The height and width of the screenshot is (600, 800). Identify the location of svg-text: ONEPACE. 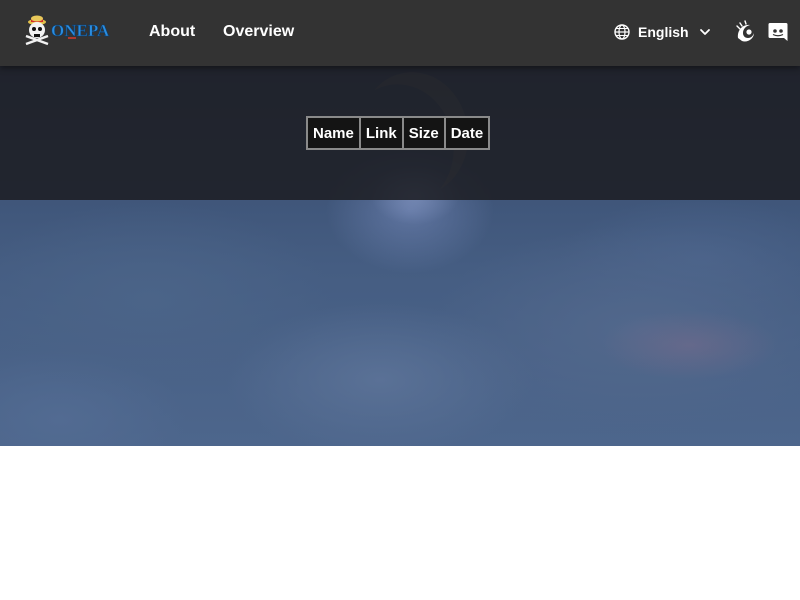
(80, 30).